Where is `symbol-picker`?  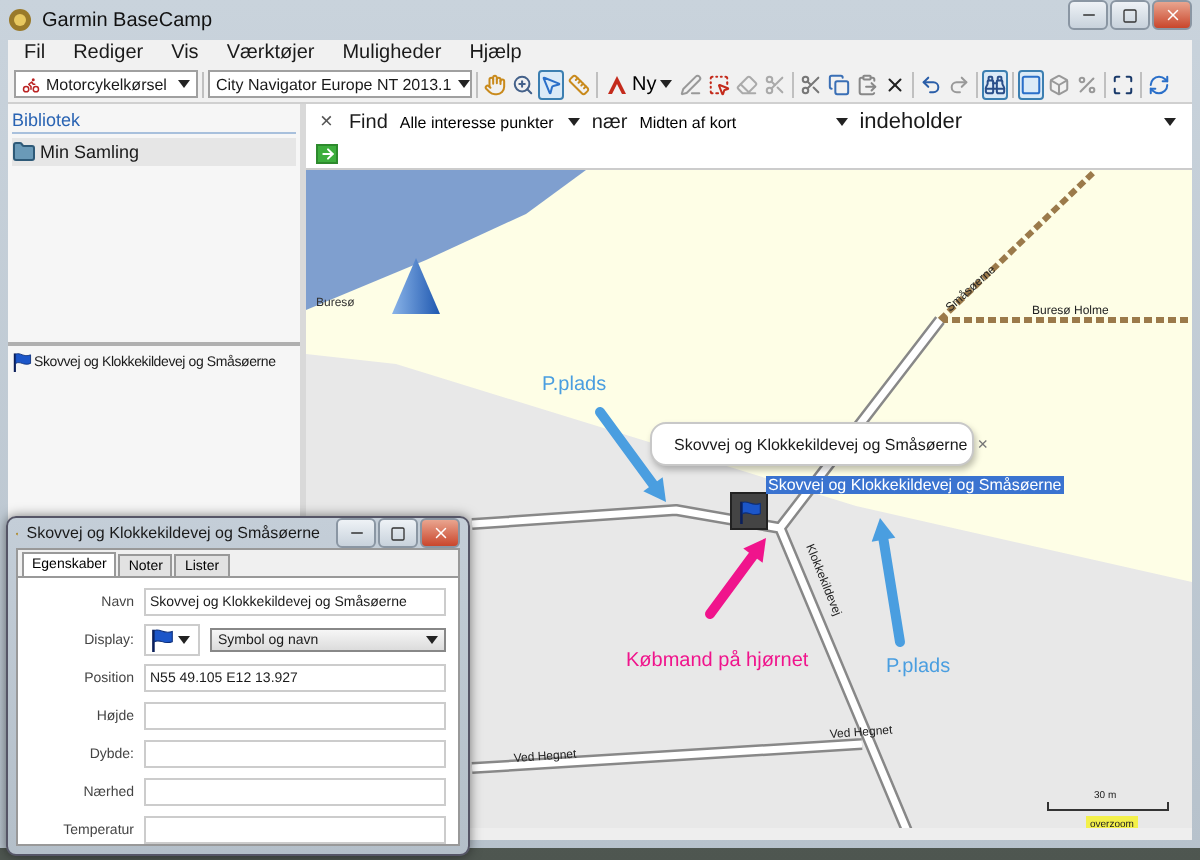 symbol-picker is located at coordinates (172, 640).